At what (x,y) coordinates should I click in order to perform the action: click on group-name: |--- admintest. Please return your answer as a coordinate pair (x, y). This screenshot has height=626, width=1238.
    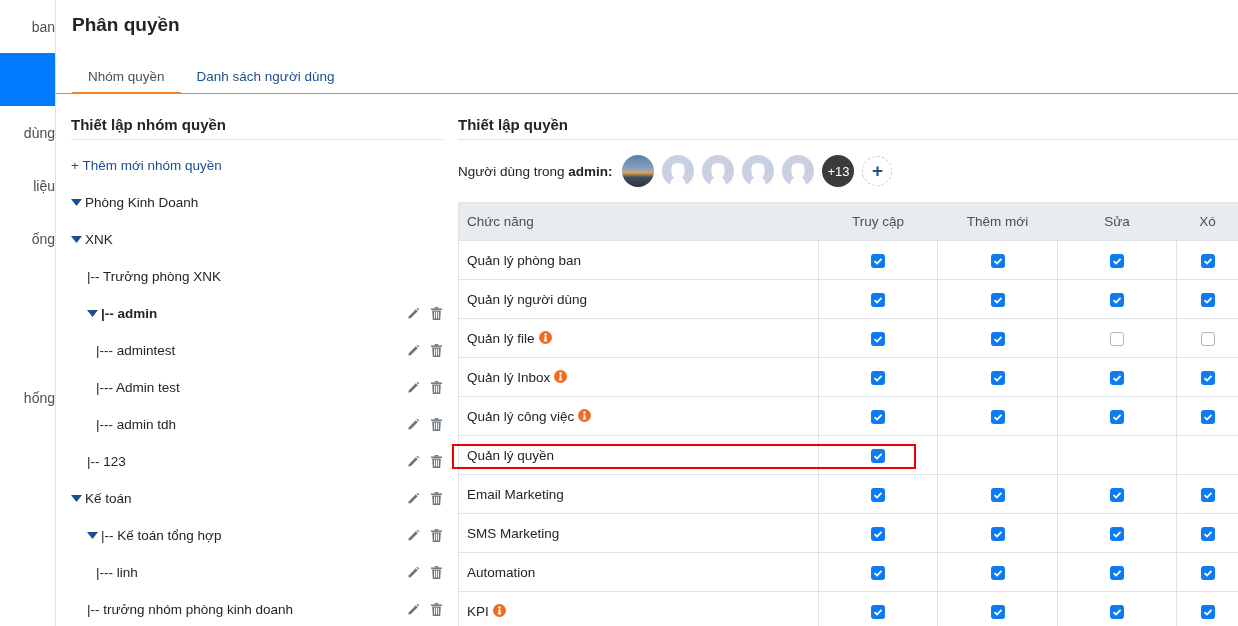
    Looking at the image, I should click on (251, 350).